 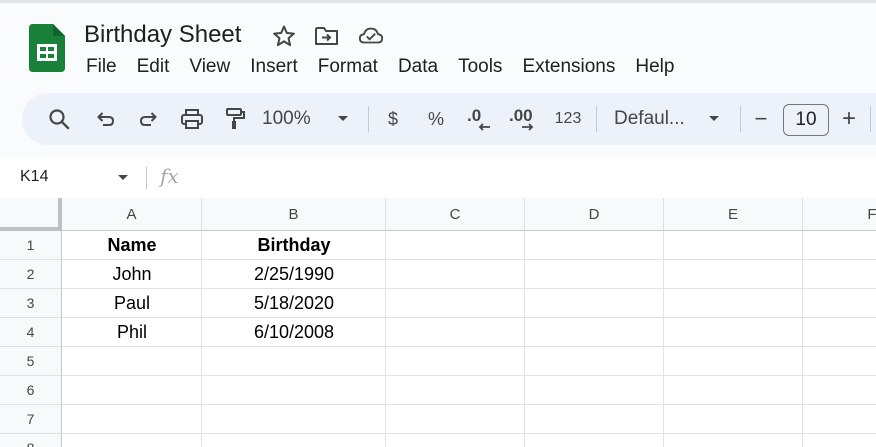 I want to click on menu-insert: Insert, so click(x=274, y=67).